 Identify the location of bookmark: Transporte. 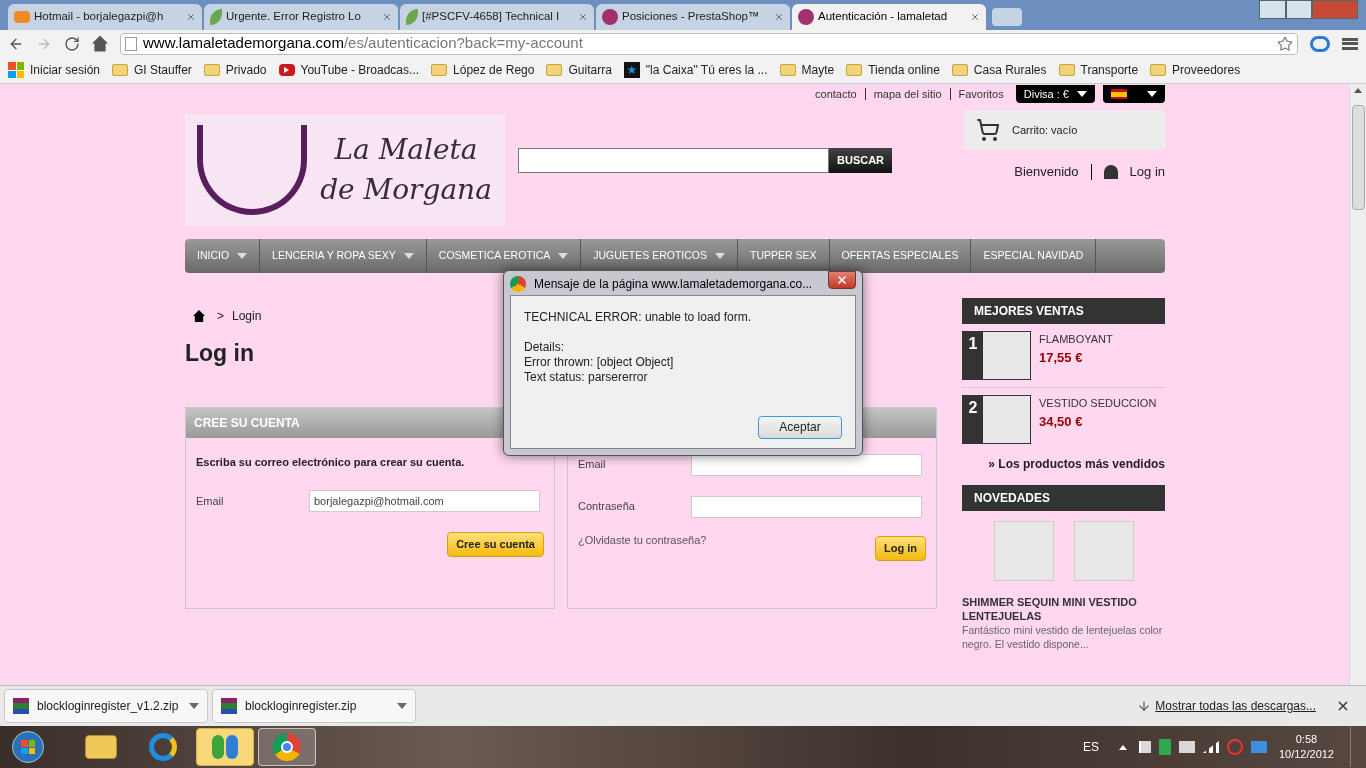
(1098, 70).